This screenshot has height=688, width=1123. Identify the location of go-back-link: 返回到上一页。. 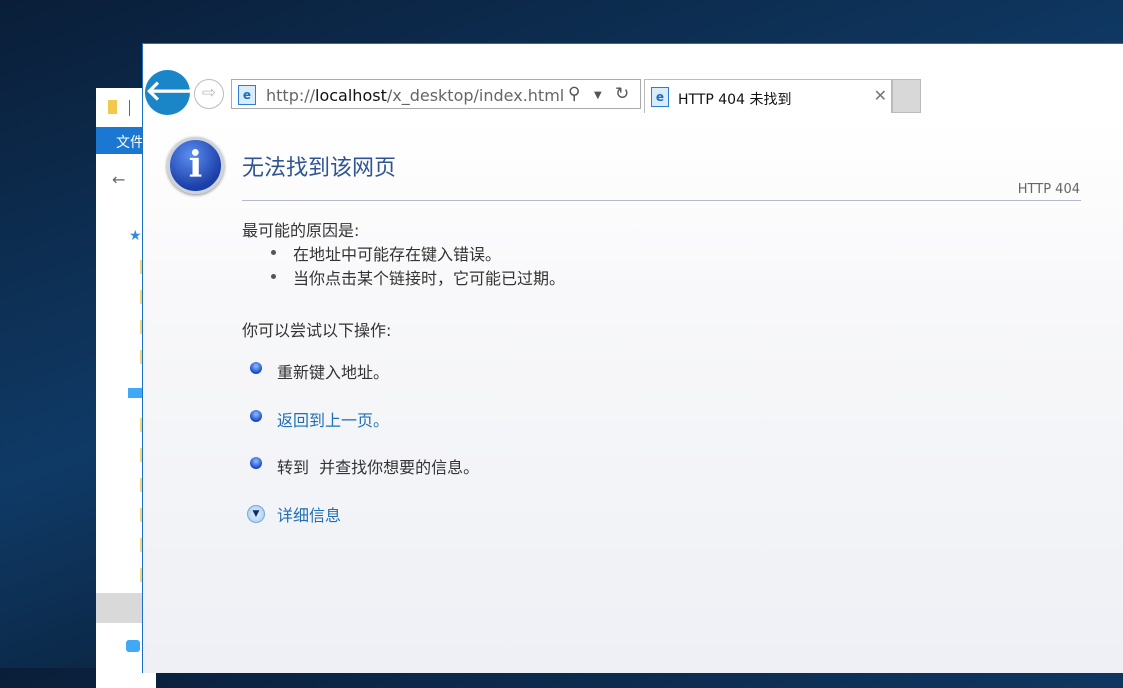
(333, 419).